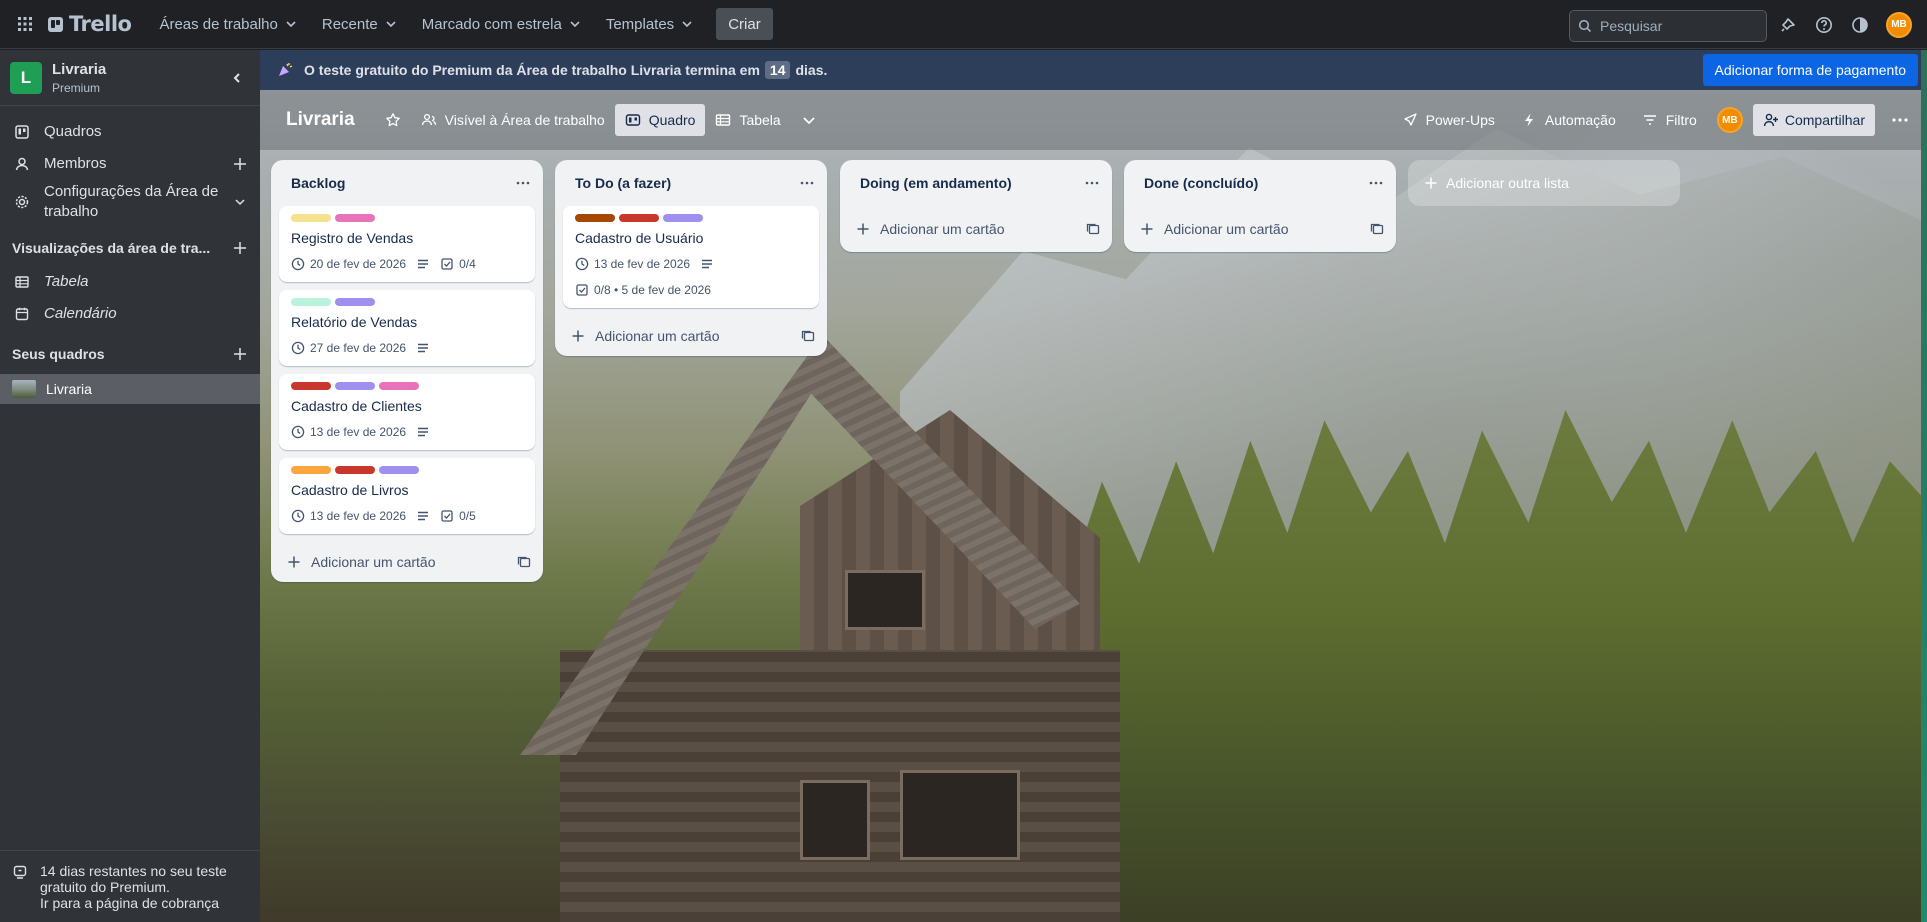  I want to click on add-board-icon, so click(240, 354).